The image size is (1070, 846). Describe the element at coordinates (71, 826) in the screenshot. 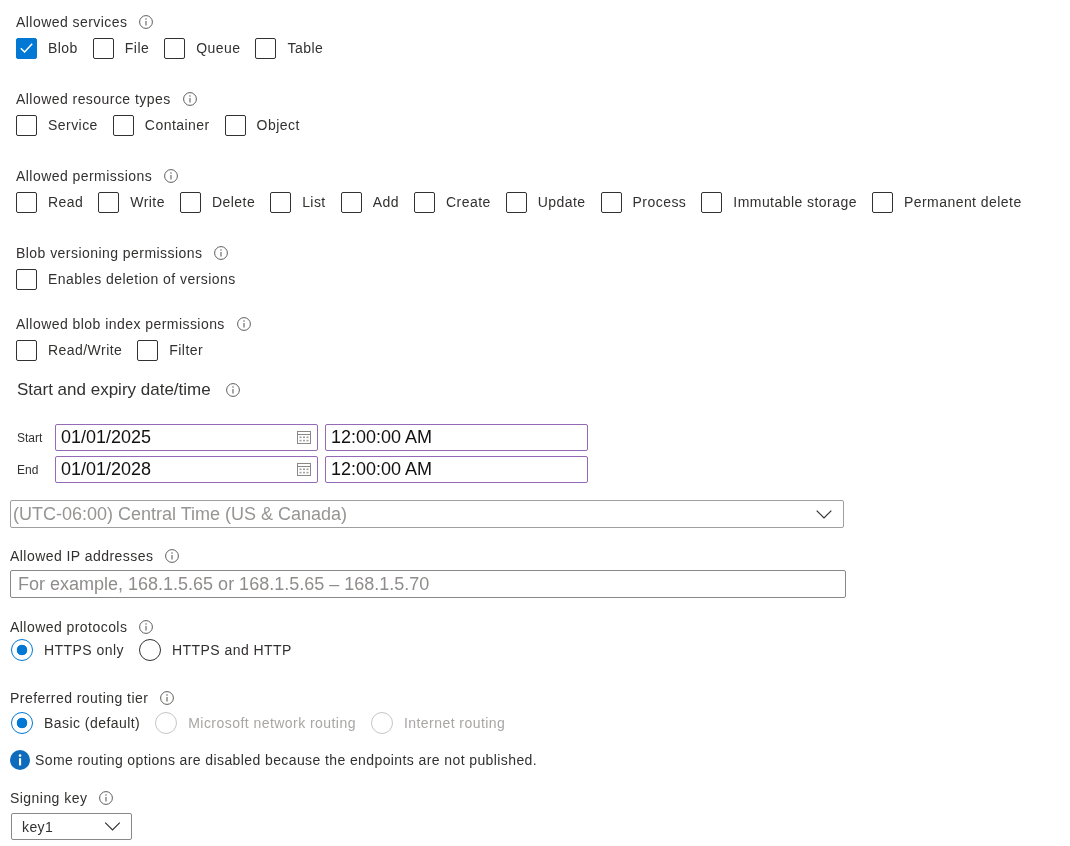

I see `signing-key-dropdown: key1` at that location.